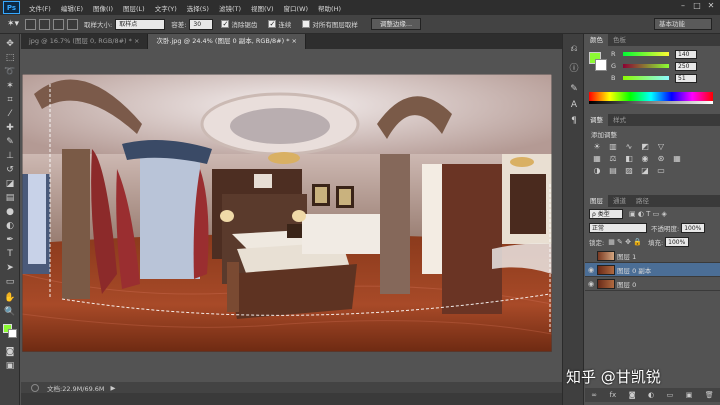 The image size is (720, 405). What do you see at coordinates (113, 388) in the screenshot?
I see `status-arrow-icon: ▶` at bounding box center [113, 388].